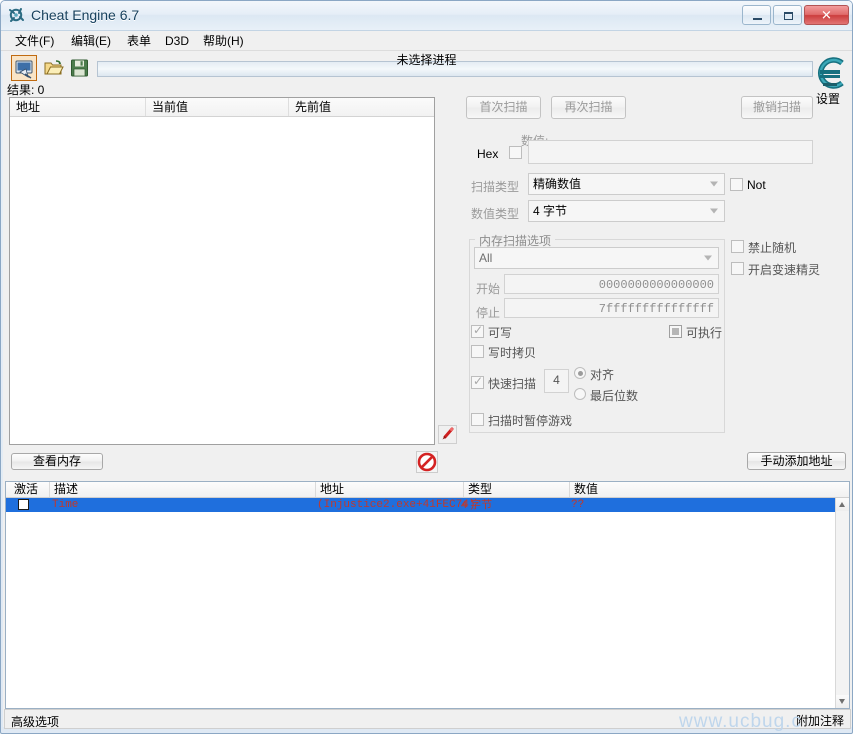 The image size is (853, 734). I want to click on cheat-table-header: 激活 描述 地址 类型 数值, so click(427, 490).